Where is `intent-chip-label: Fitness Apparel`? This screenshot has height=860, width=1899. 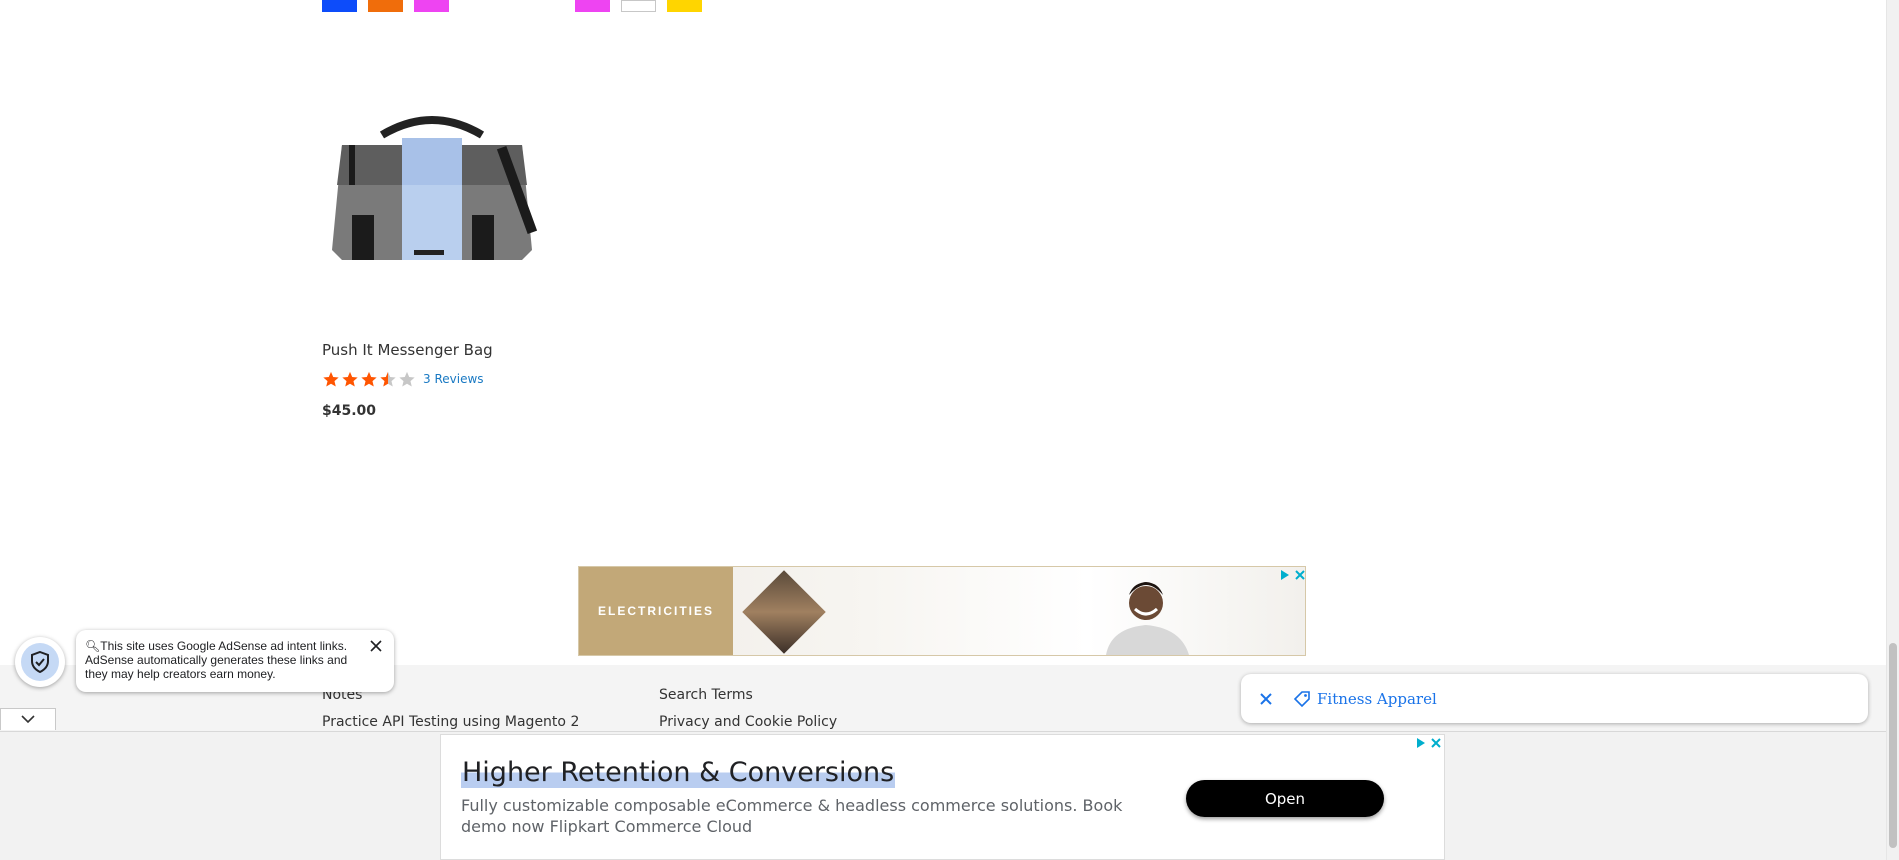 intent-chip-label: Fitness Apparel is located at coordinates (1377, 699).